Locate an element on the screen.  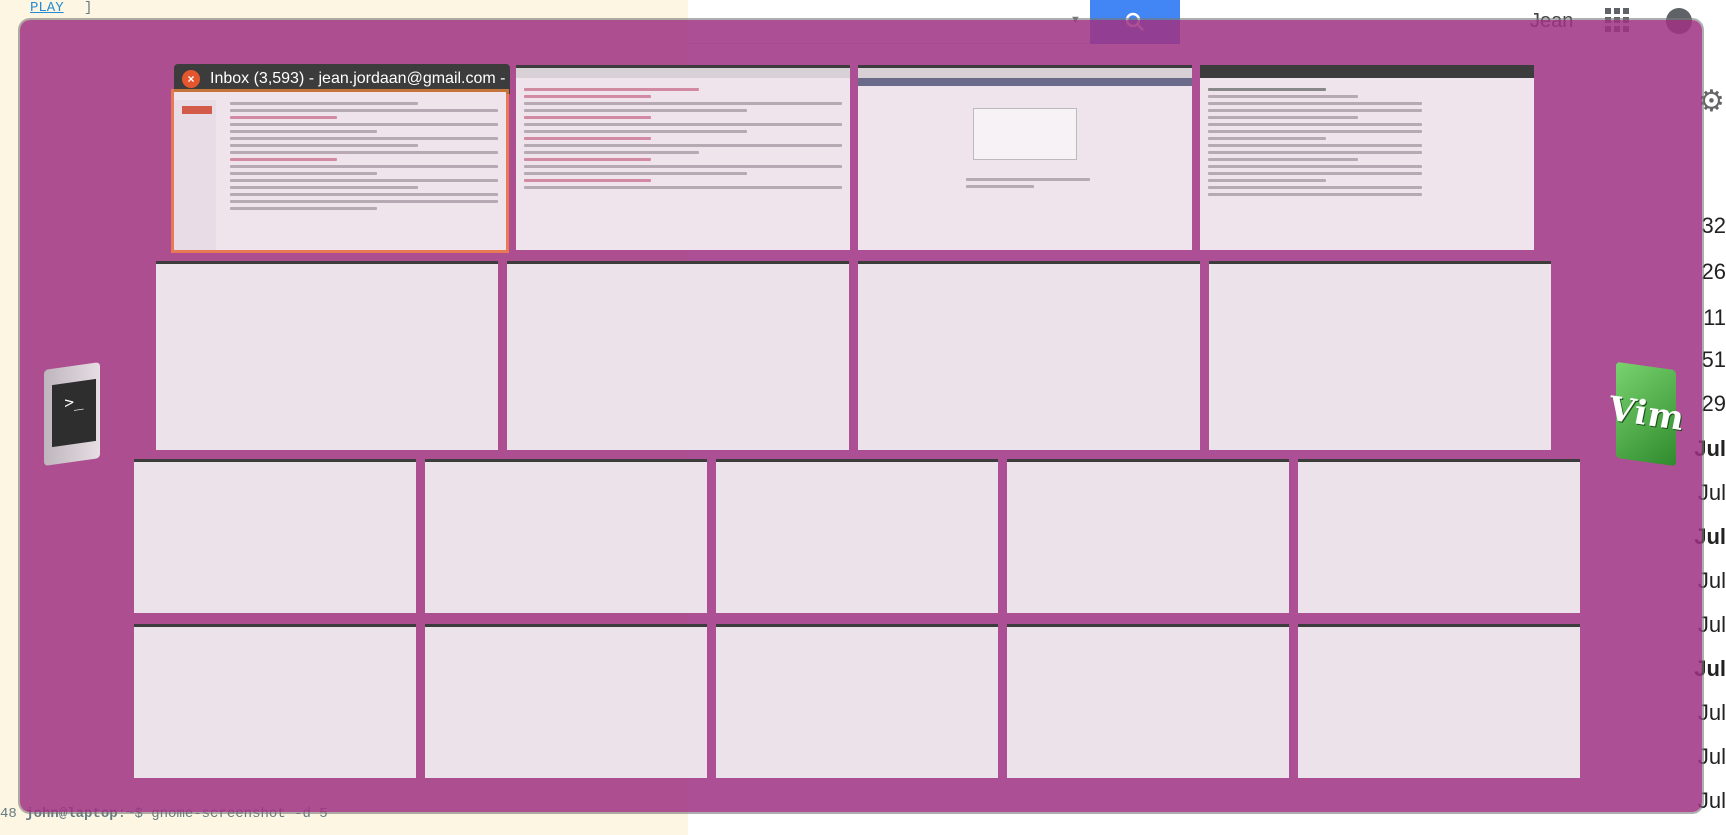
list-item-edge-text: 11 is located at coordinates (1714, 317).